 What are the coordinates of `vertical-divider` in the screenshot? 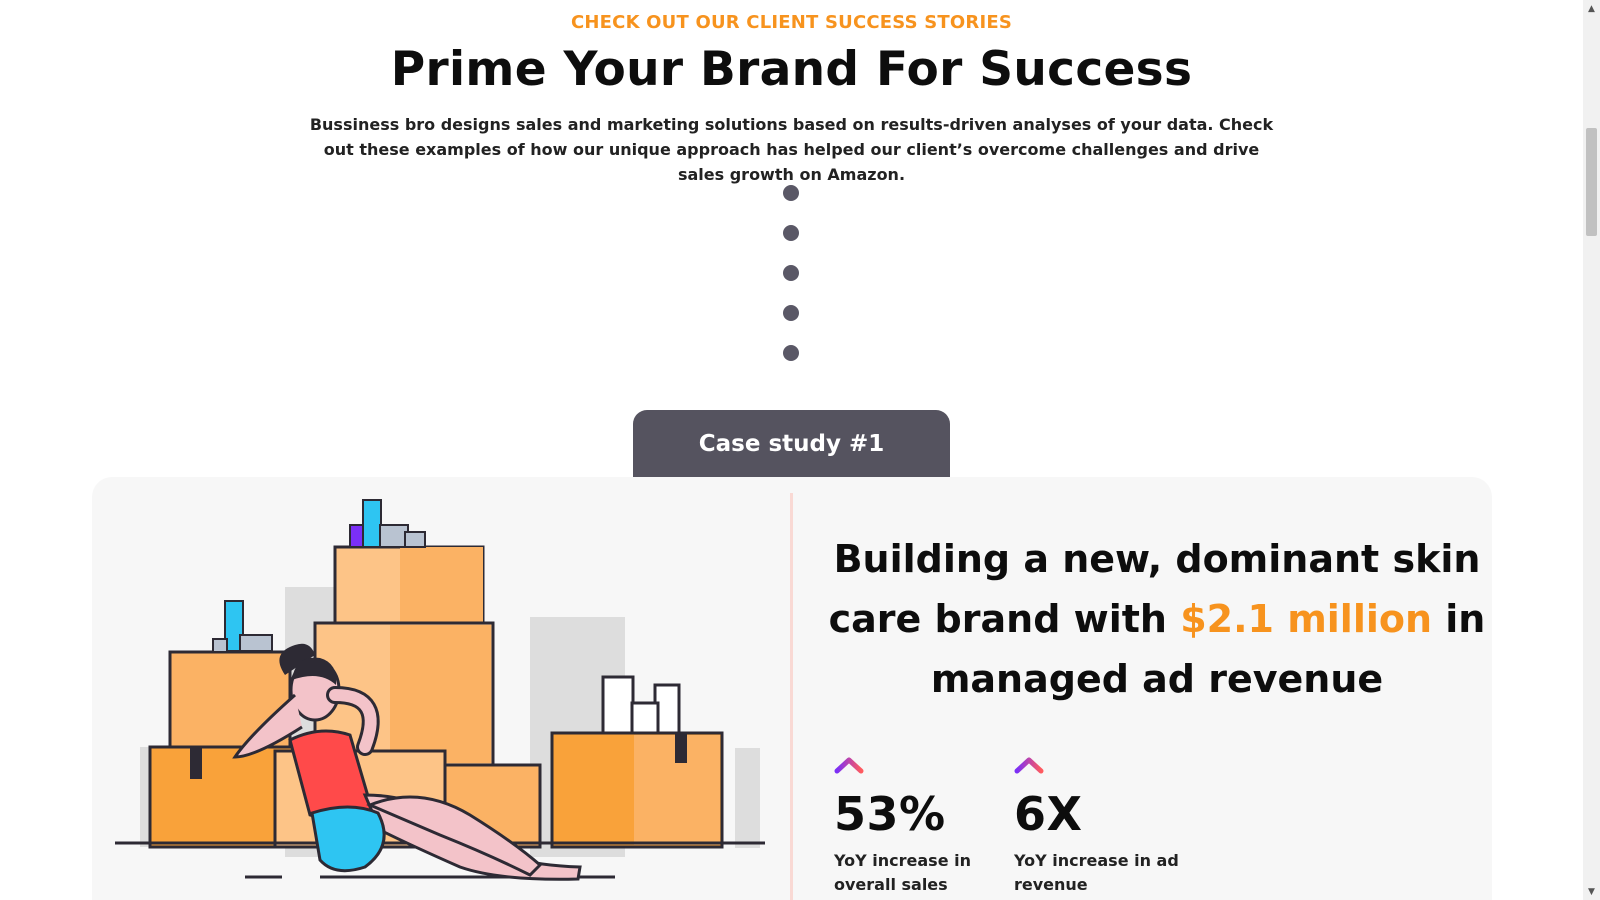 It's located at (791, 696).